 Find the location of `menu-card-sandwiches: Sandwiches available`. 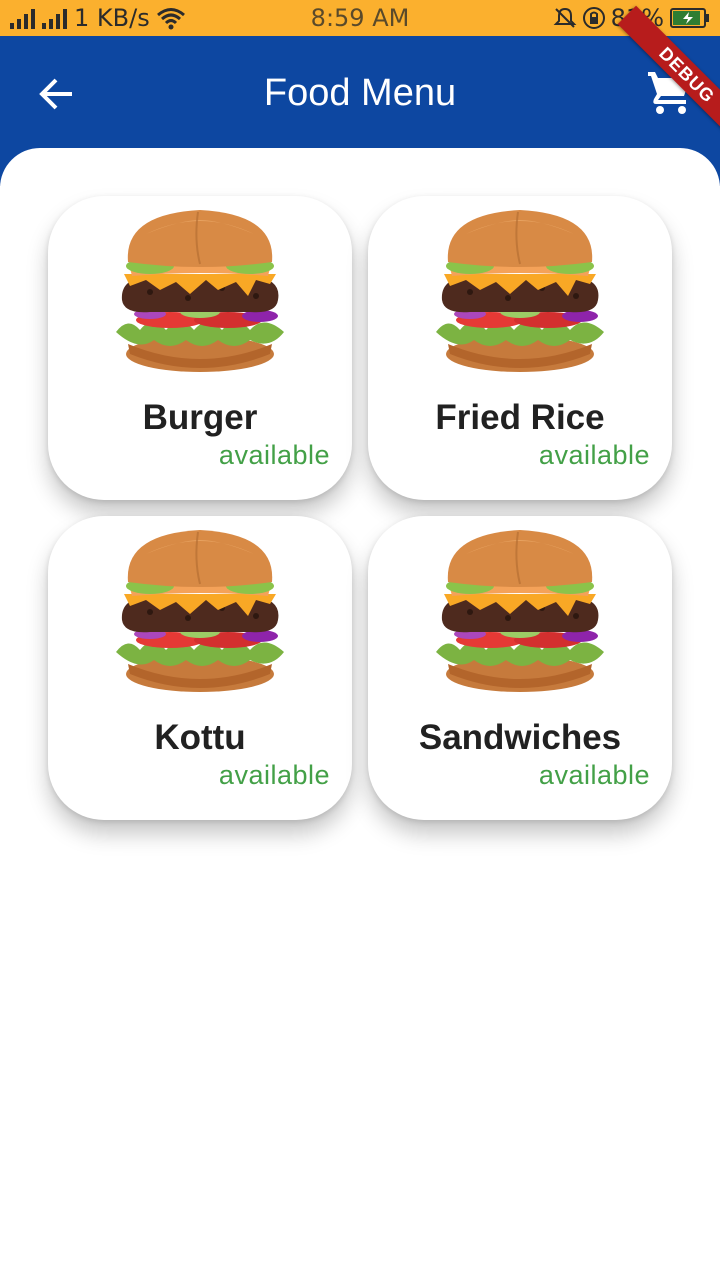

menu-card-sandwiches: Sandwiches available is located at coordinates (520, 668).